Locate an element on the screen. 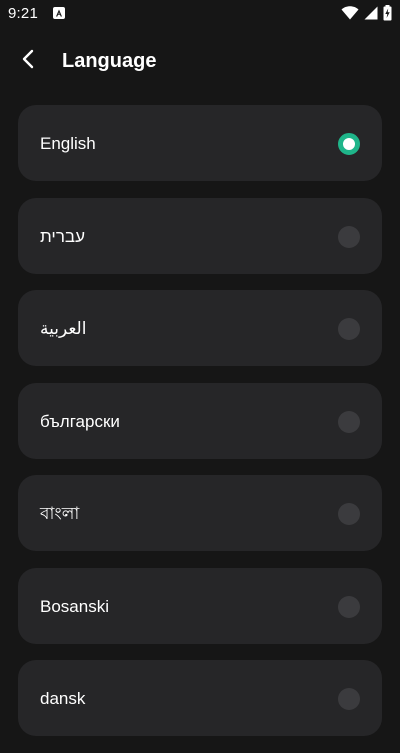 The image size is (400, 753). language-label: বাংলা is located at coordinates (60, 513).